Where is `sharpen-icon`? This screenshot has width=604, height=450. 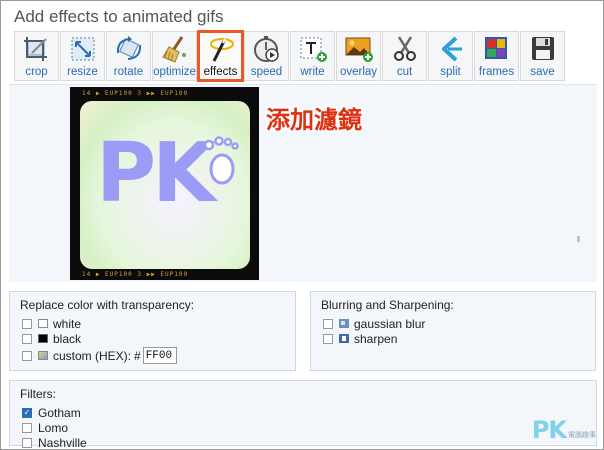 sharpen-icon is located at coordinates (344, 338).